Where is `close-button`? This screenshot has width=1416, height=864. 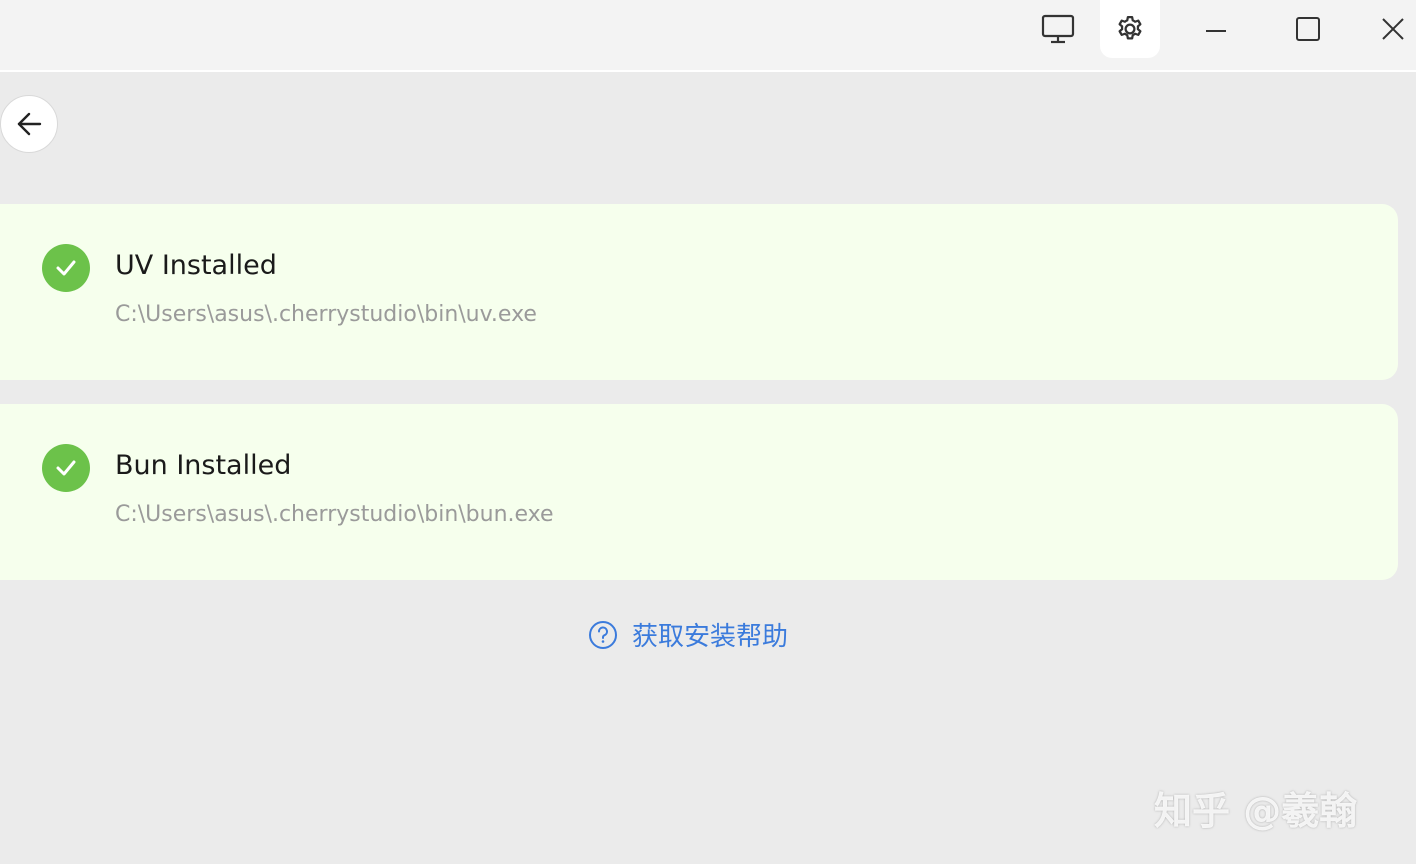 close-button is located at coordinates (1393, 29).